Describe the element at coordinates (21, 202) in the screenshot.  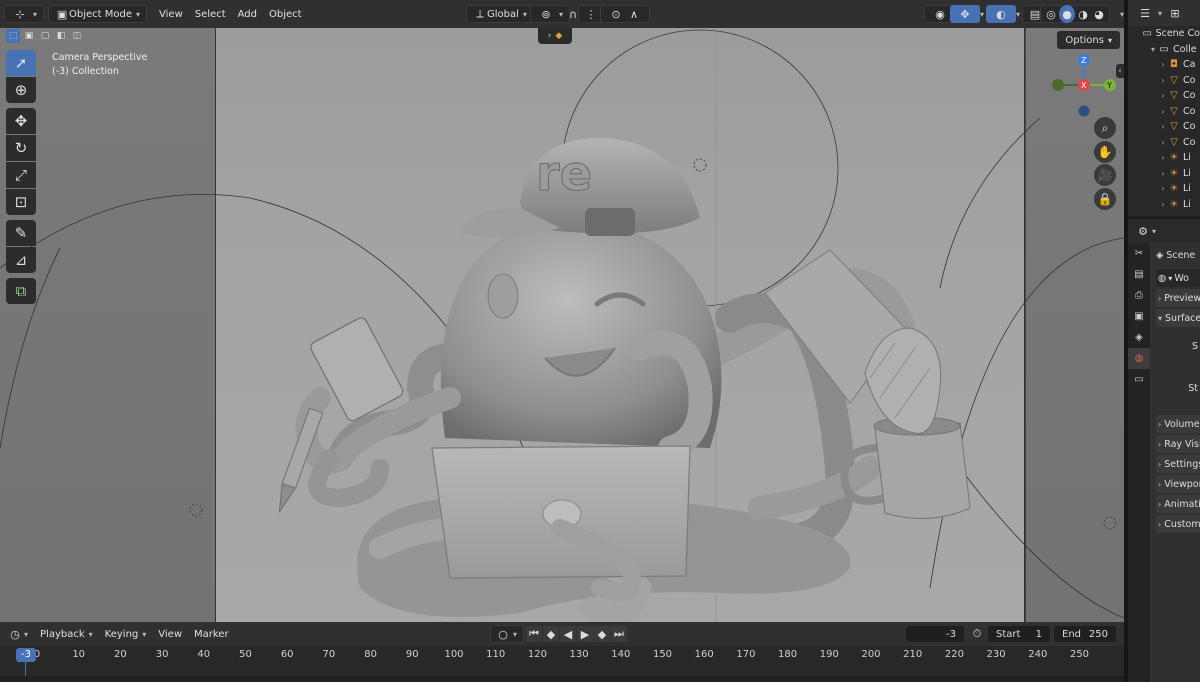
I see `transform-tool: ⊡` at that location.